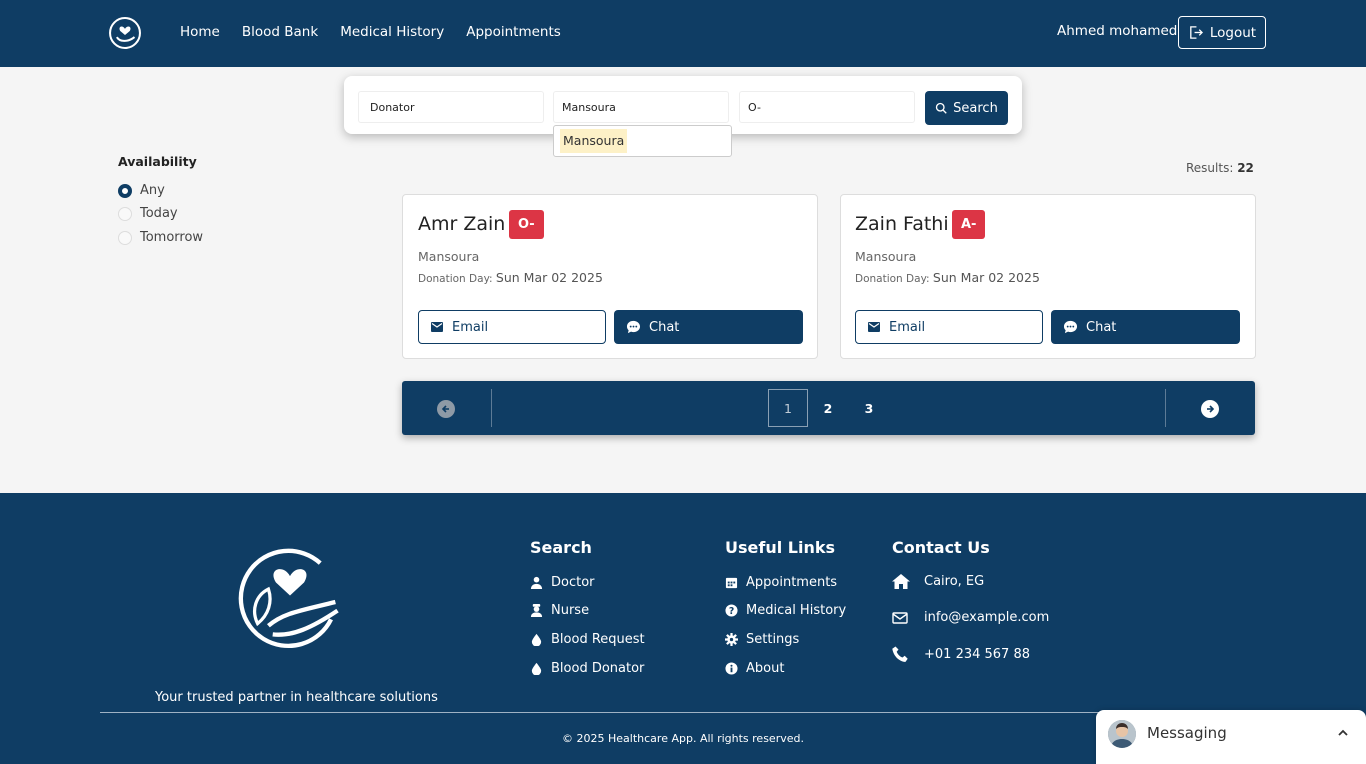 The width and height of the screenshot is (1366, 764). I want to click on avatar, so click(1122, 734).